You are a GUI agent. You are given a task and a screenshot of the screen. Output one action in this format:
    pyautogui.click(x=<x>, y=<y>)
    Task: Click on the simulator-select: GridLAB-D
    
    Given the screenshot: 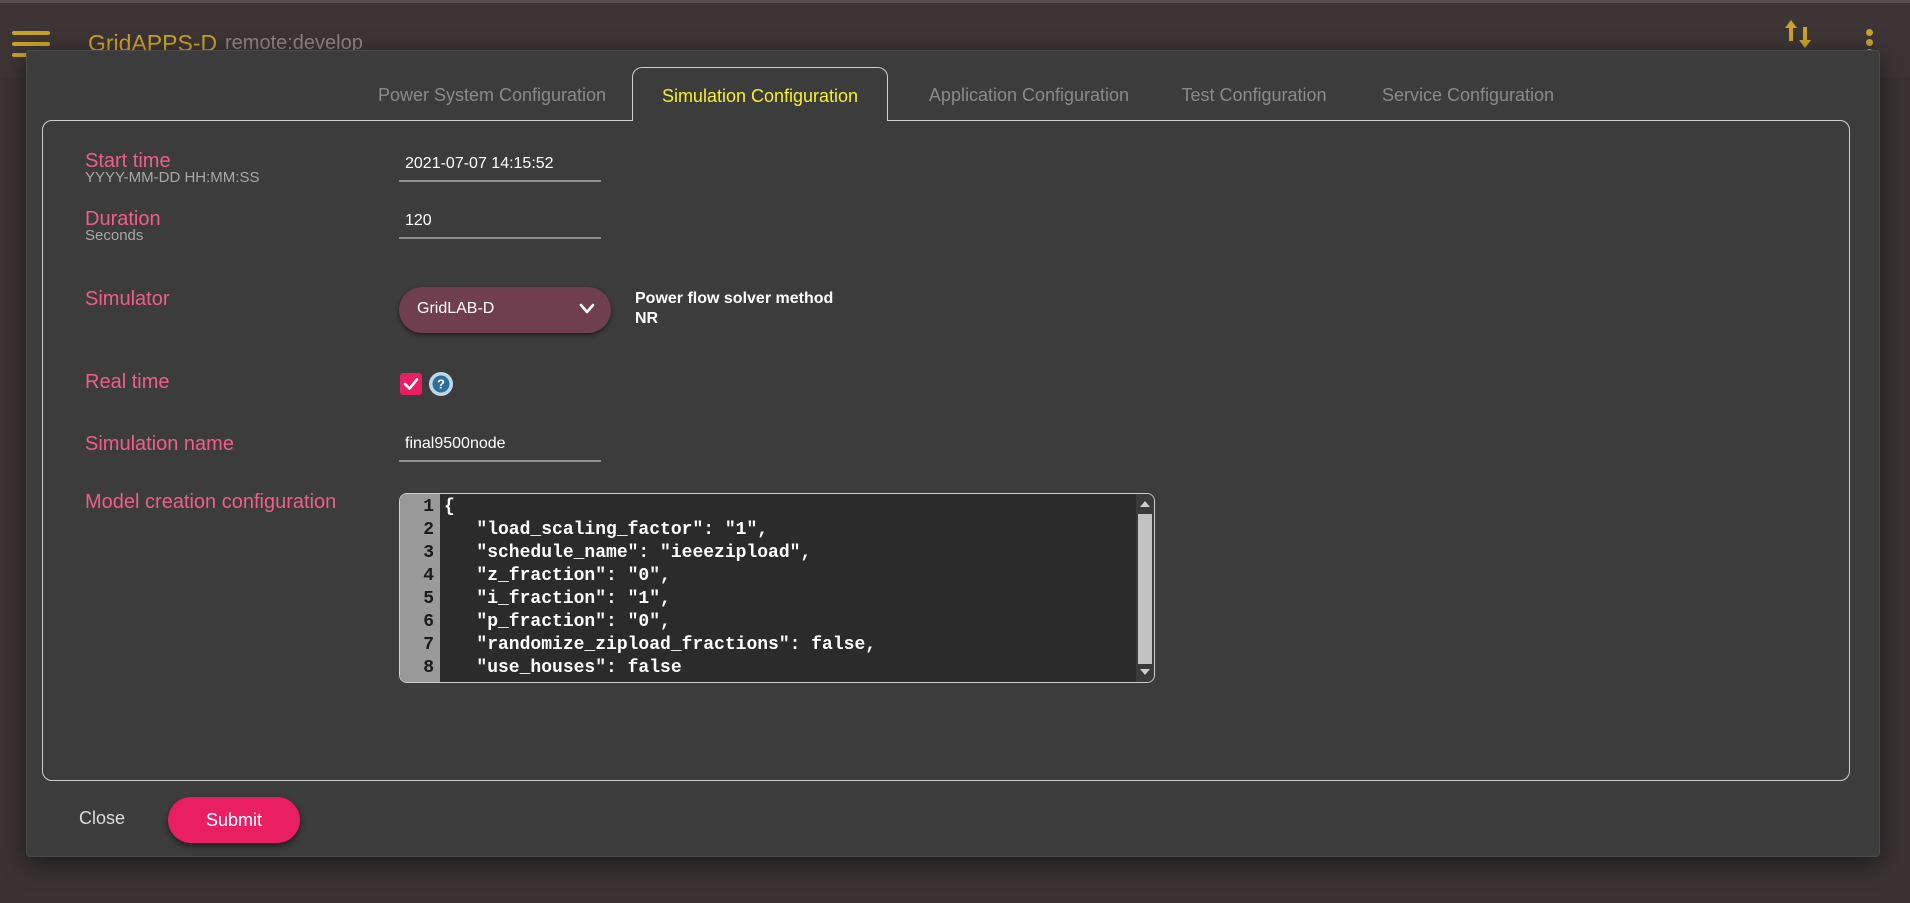 What is the action you would take?
    pyautogui.click(x=505, y=310)
    